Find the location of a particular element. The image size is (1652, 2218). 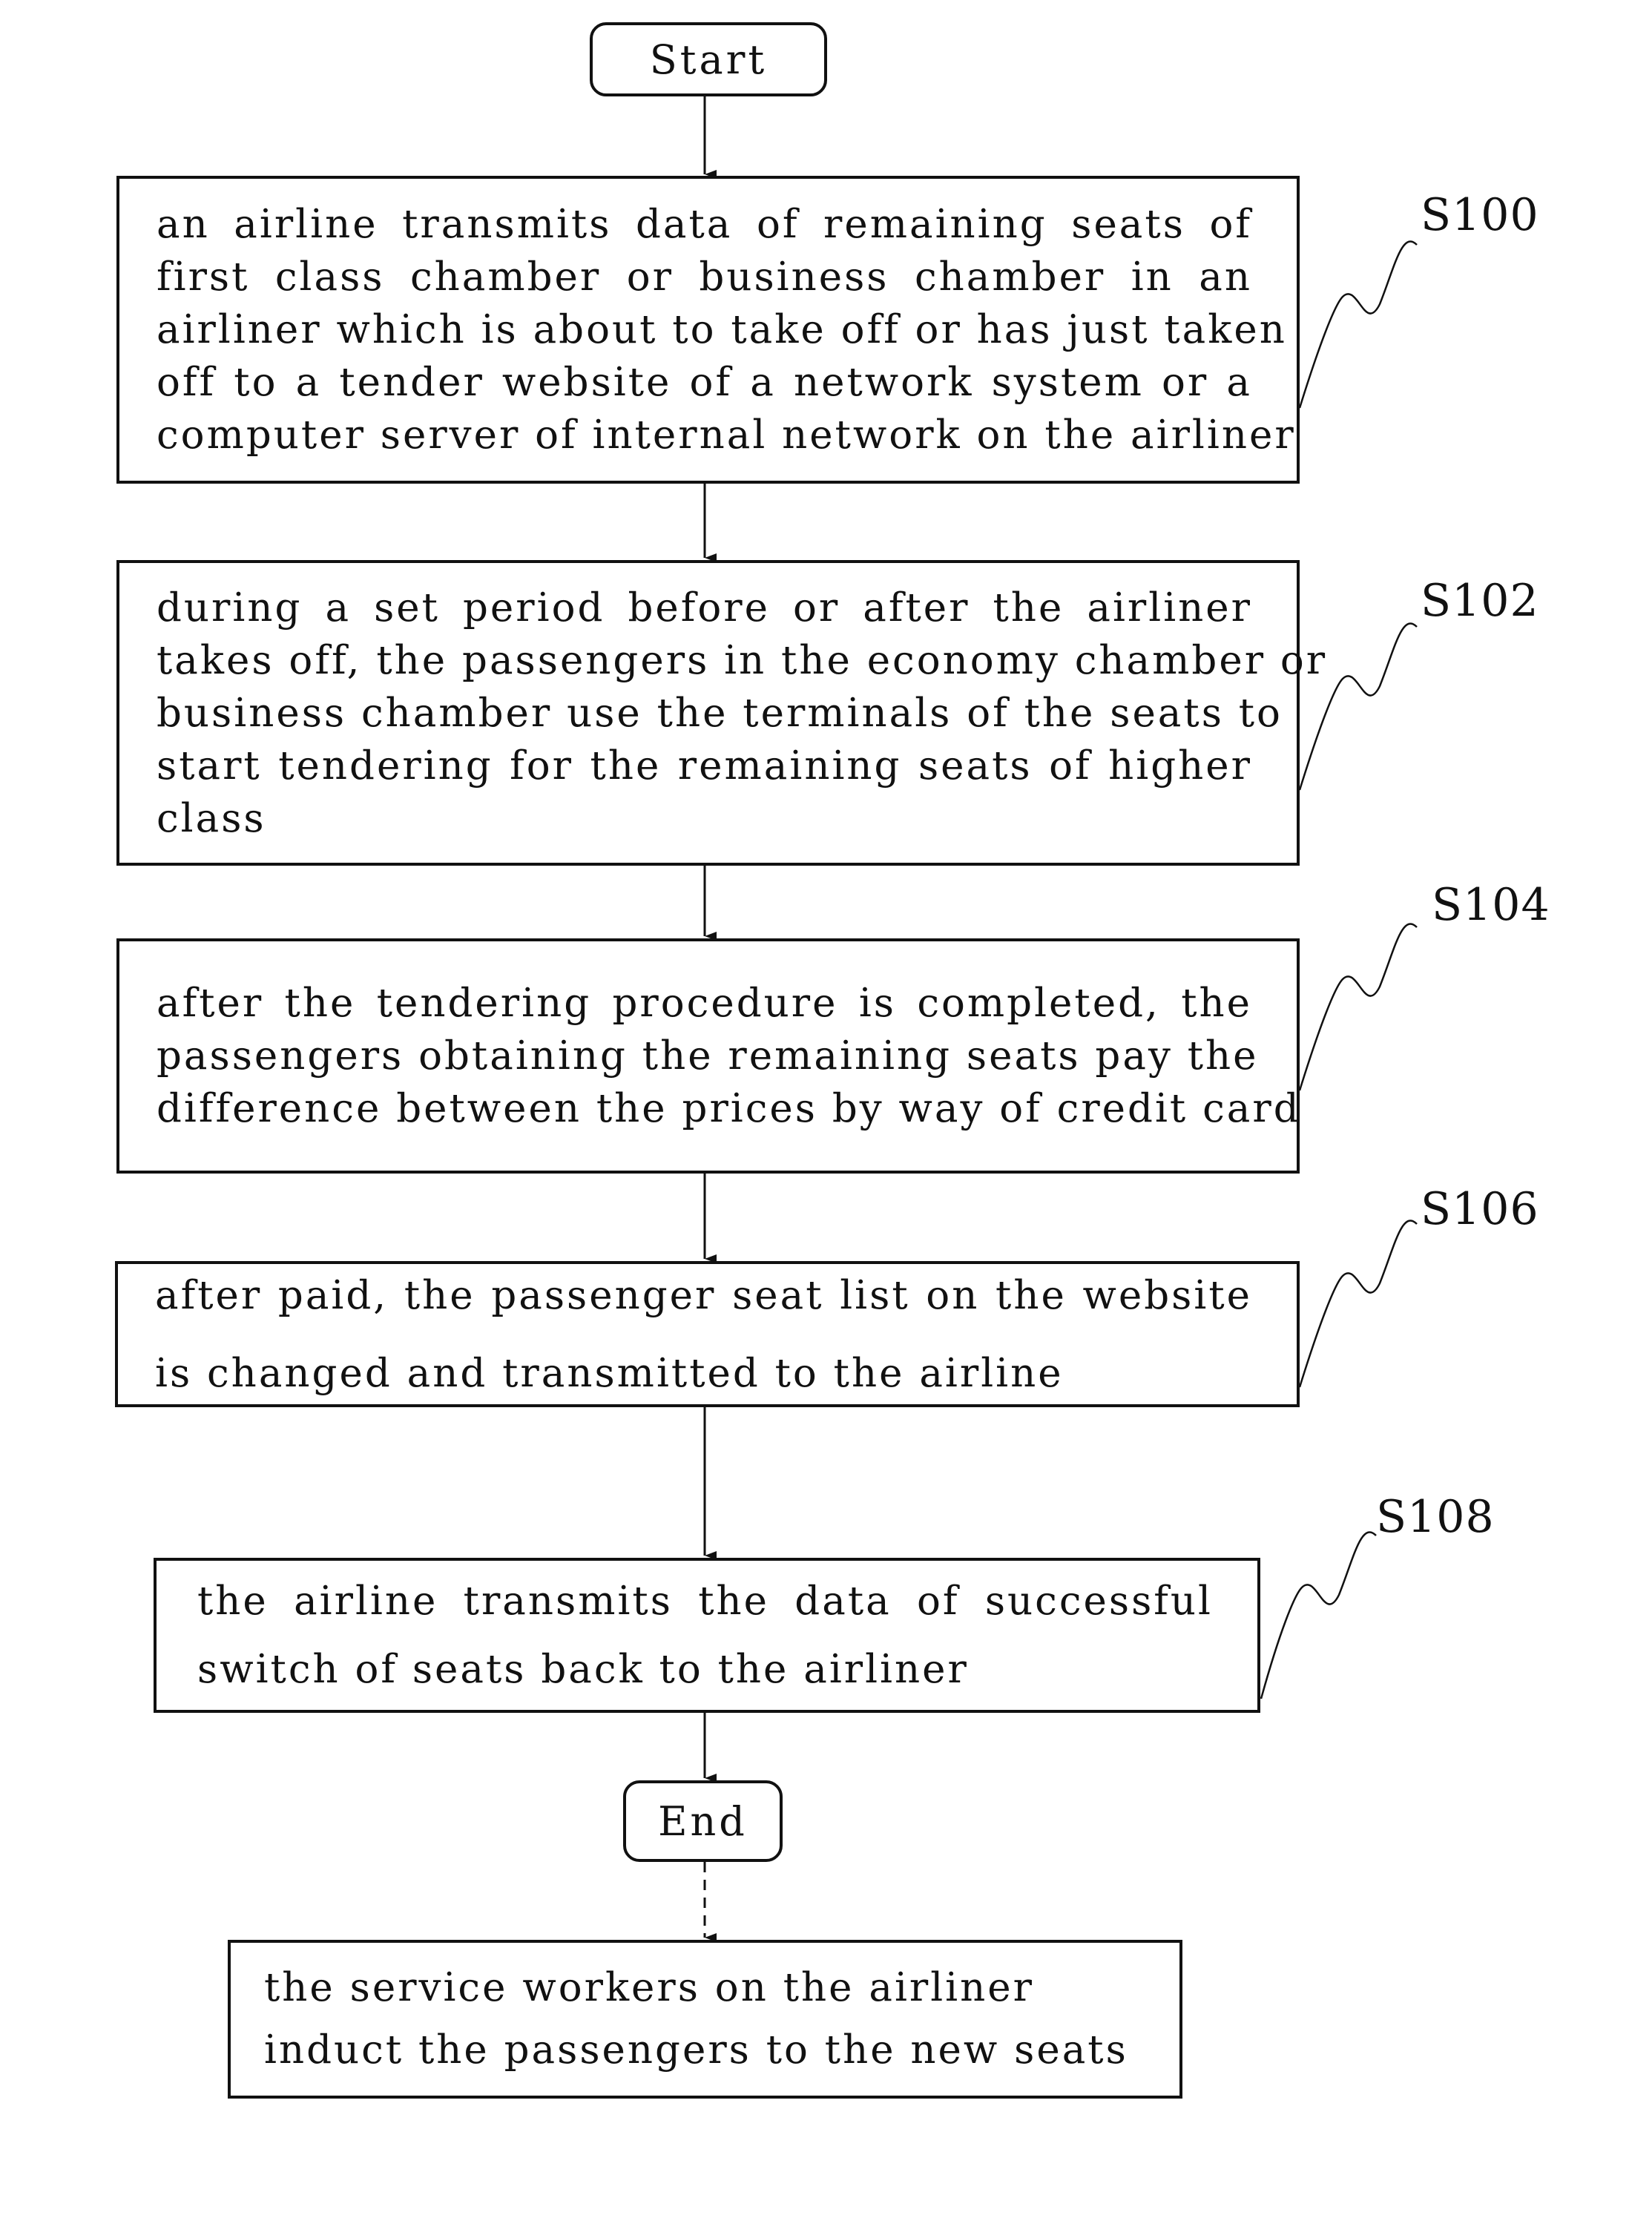

leader-line-s106 is located at coordinates (1358, 1304).